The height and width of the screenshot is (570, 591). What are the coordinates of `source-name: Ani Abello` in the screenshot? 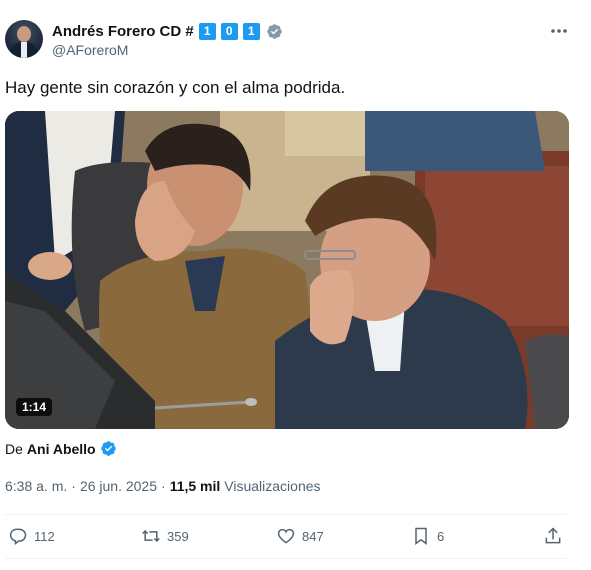 It's located at (61, 449).